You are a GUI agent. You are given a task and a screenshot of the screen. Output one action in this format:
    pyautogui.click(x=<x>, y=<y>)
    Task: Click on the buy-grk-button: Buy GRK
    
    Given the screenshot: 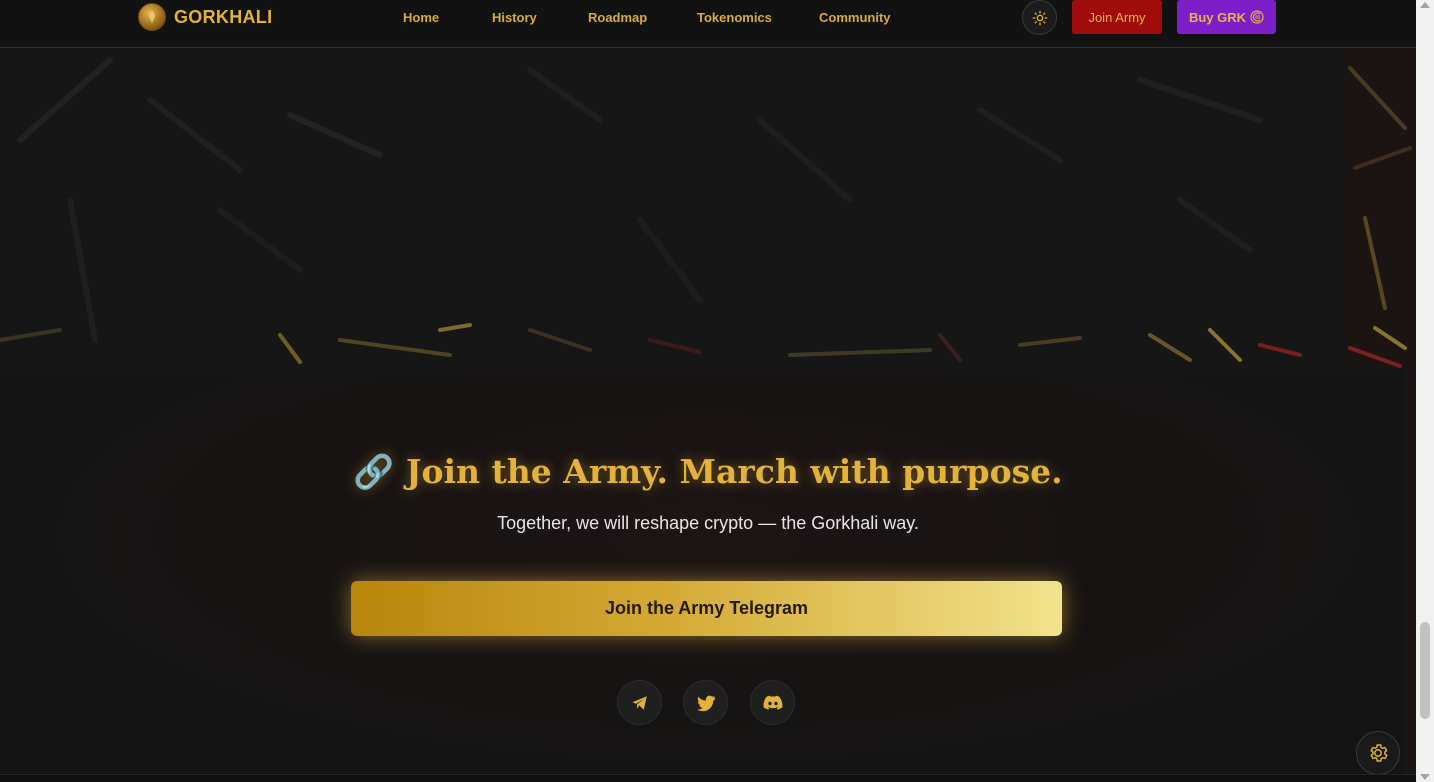 What is the action you would take?
    pyautogui.click(x=1226, y=17)
    